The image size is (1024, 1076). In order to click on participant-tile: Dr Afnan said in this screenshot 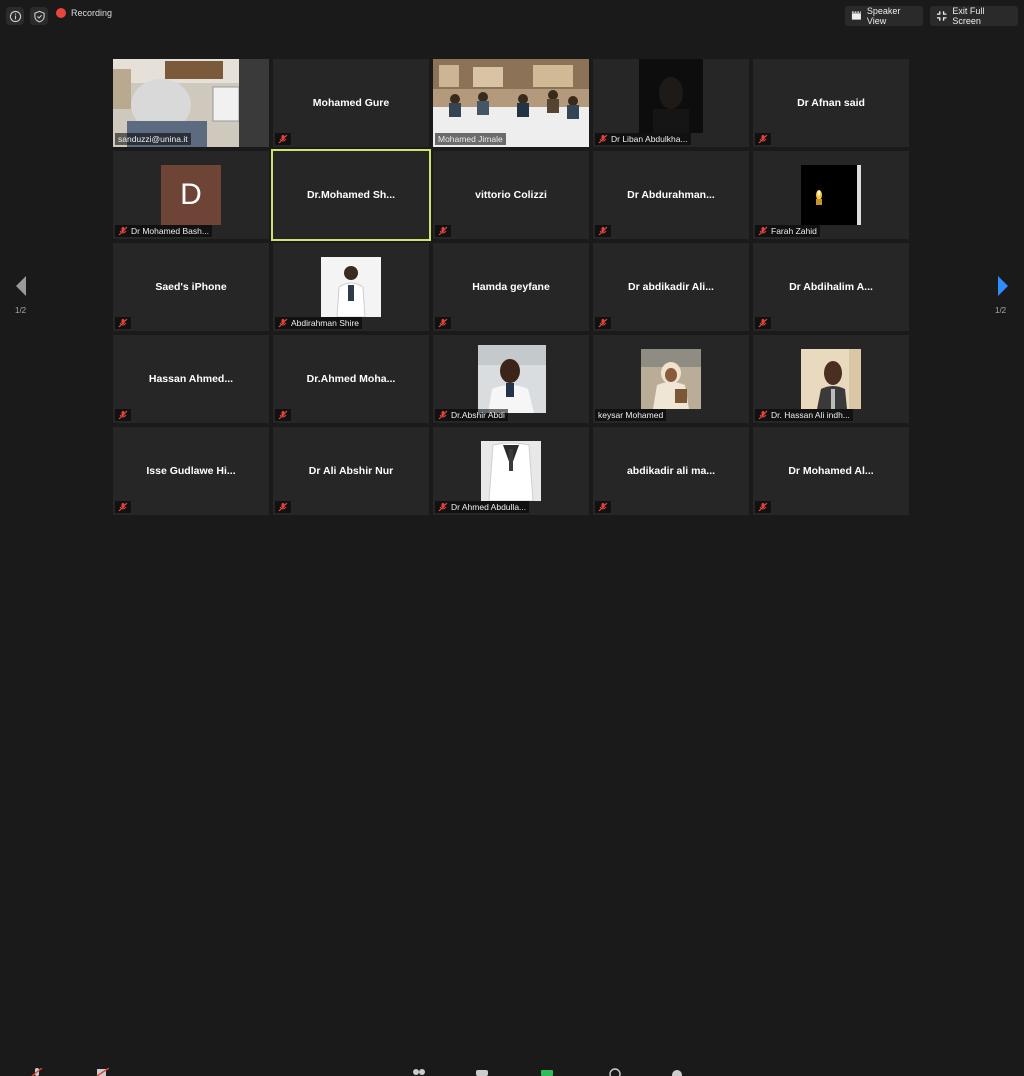, I will do `click(831, 103)`.